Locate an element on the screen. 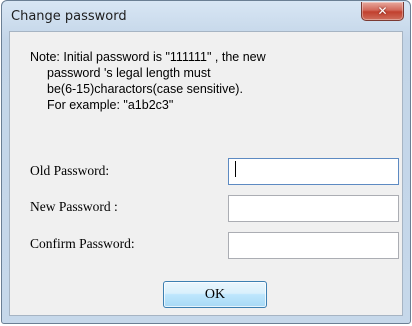 The image size is (412, 326). close-x-icon: ✕ is located at coordinates (382, 11).